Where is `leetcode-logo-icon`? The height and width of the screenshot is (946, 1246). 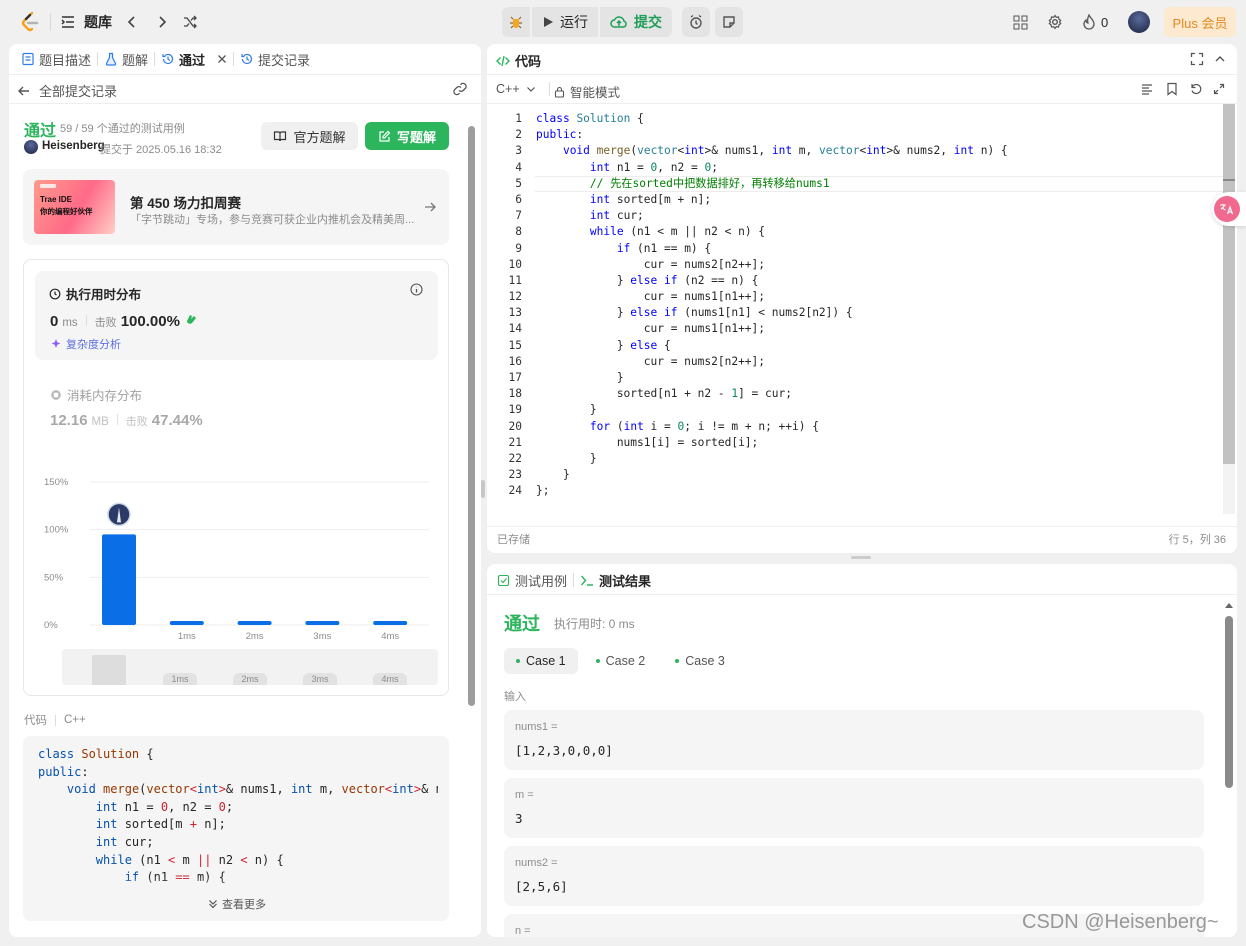
leetcode-logo-icon is located at coordinates (30, 22).